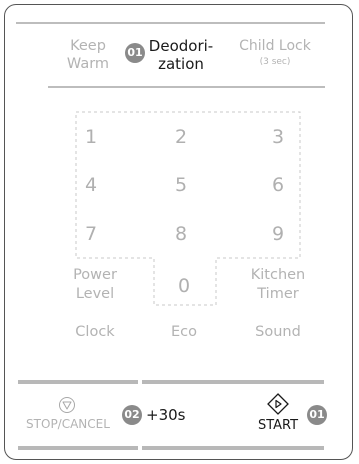  What do you see at coordinates (95, 332) in the screenshot?
I see `clock-button: Clock` at bounding box center [95, 332].